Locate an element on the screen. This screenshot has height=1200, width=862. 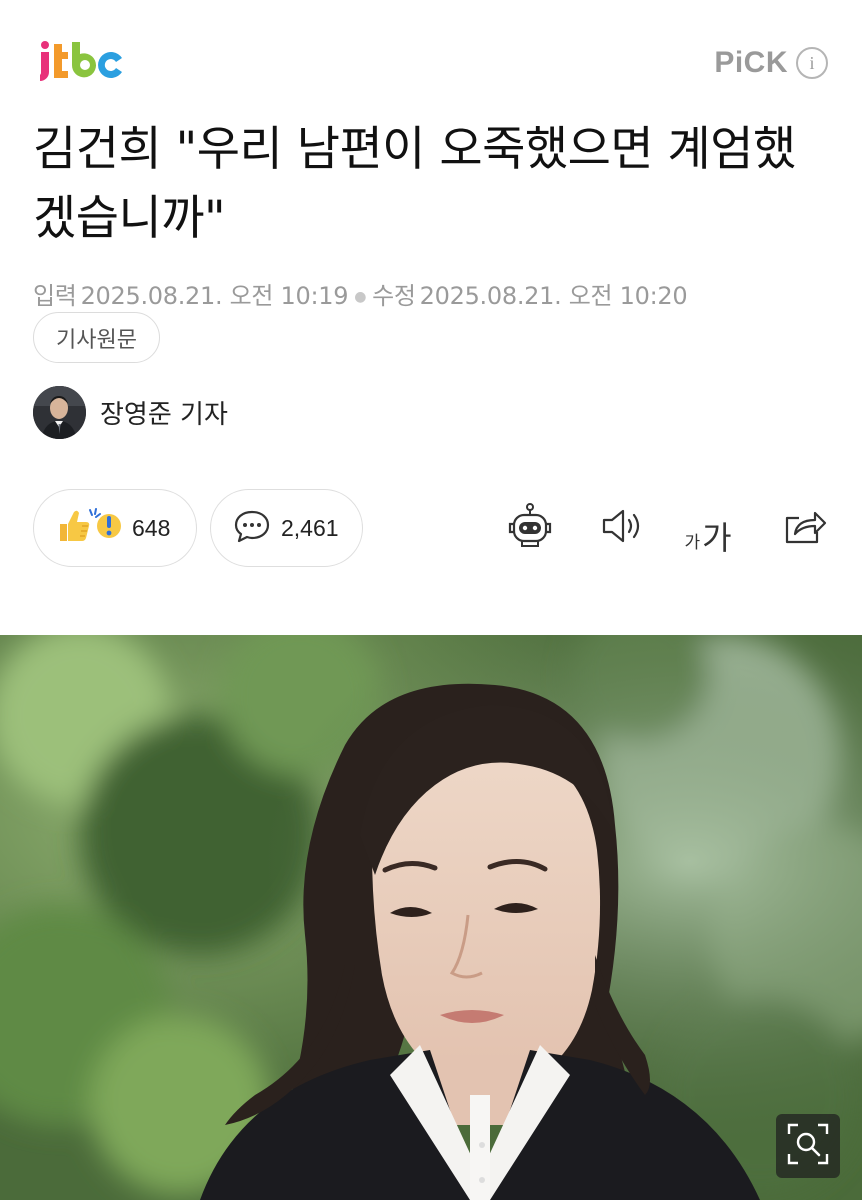
zoom-search-icon is located at coordinates (808, 1146).